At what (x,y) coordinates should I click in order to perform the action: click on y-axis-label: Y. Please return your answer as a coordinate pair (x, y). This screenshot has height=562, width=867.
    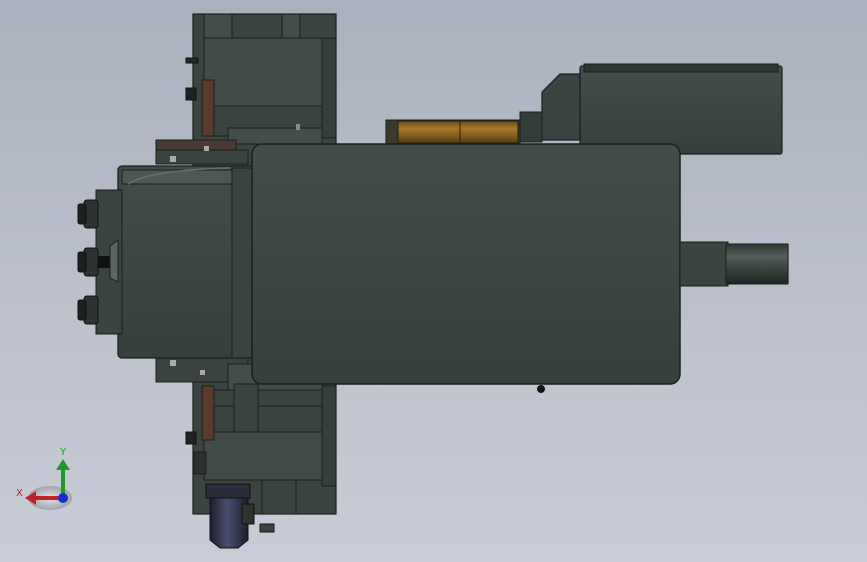
    Looking at the image, I should click on (63, 452).